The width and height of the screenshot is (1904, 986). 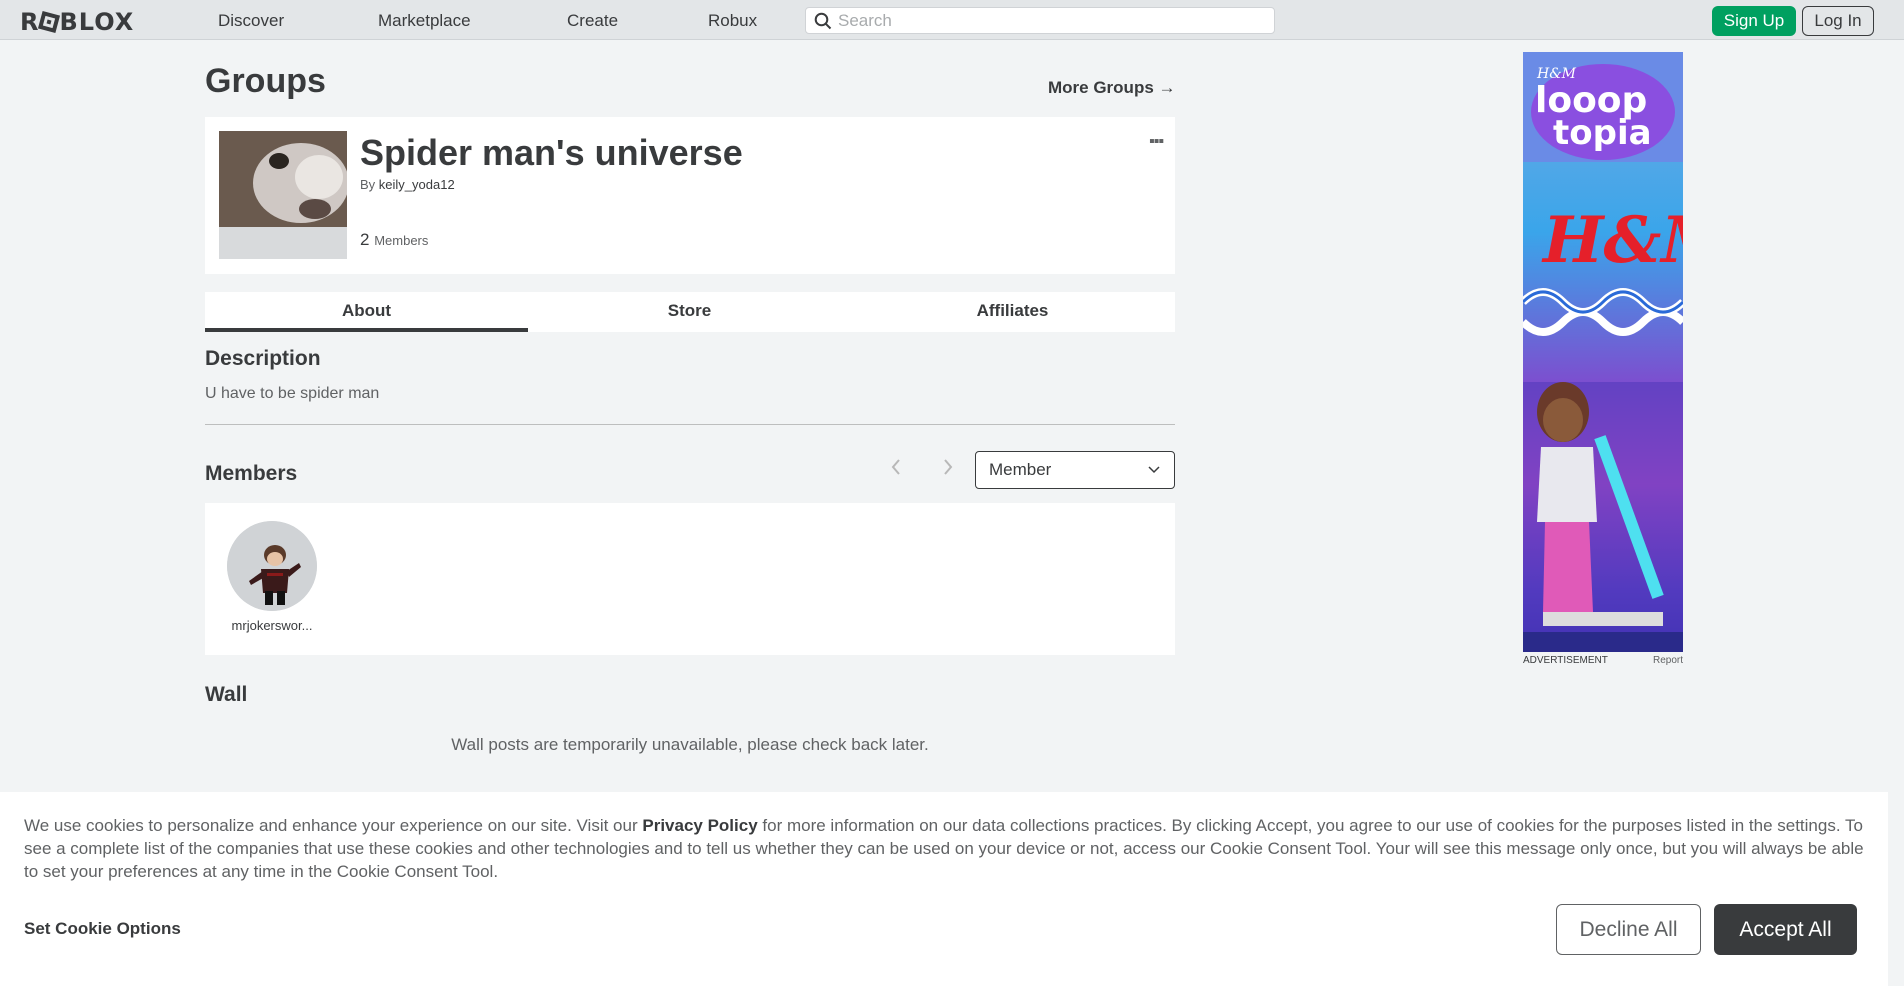 What do you see at coordinates (366, 312) in the screenshot?
I see `tab-about: About` at bounding box center [366, 312].